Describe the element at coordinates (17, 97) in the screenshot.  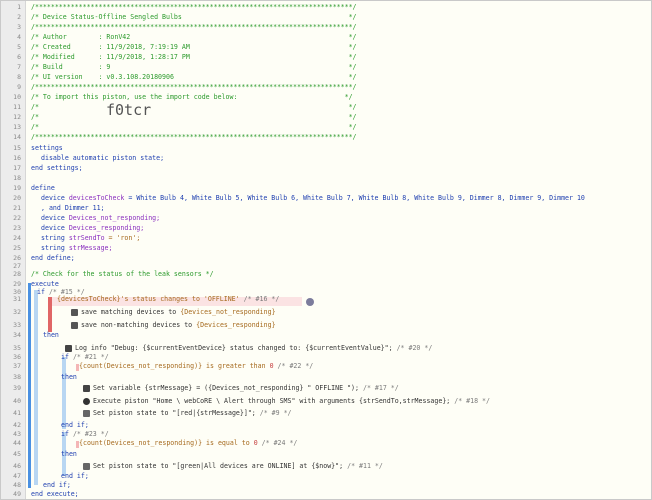
I see `line-number: 10` at that location.